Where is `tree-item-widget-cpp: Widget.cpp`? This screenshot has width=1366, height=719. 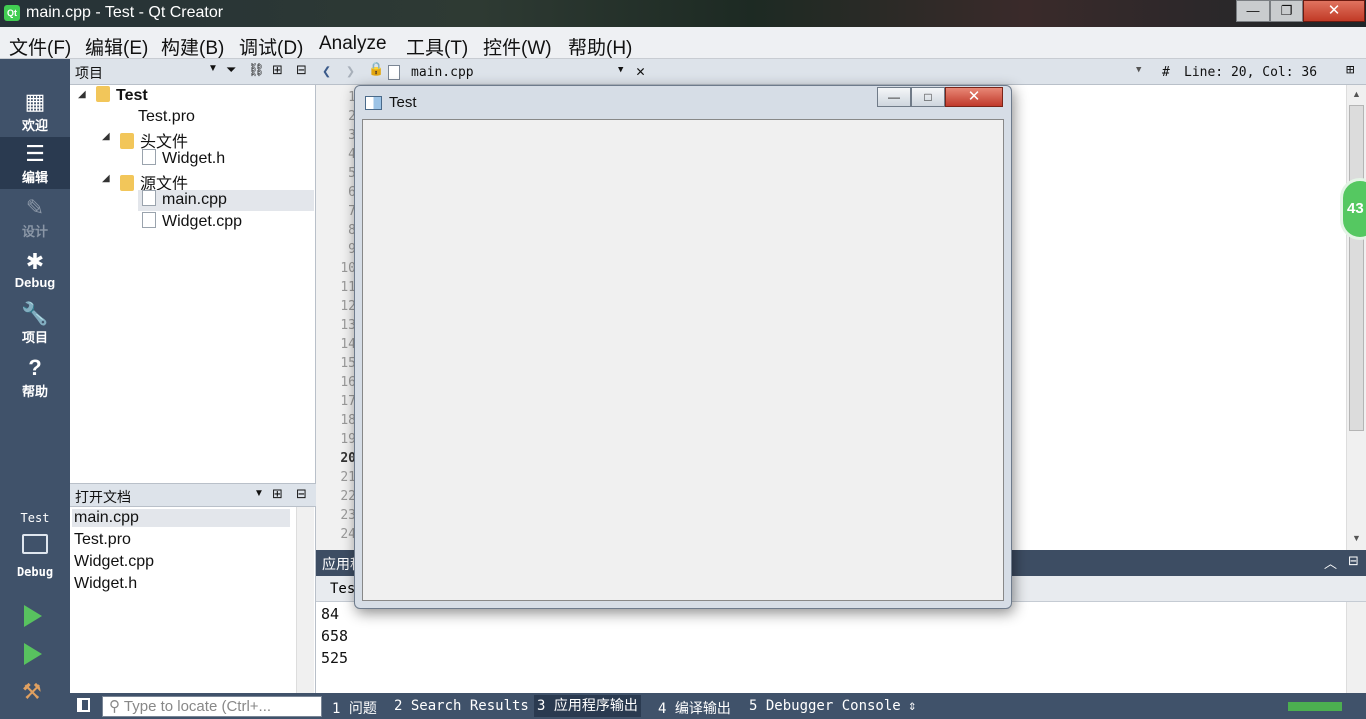 tree-item-widget-cpp: Widget.cpp is located at coordinates (192, 221).